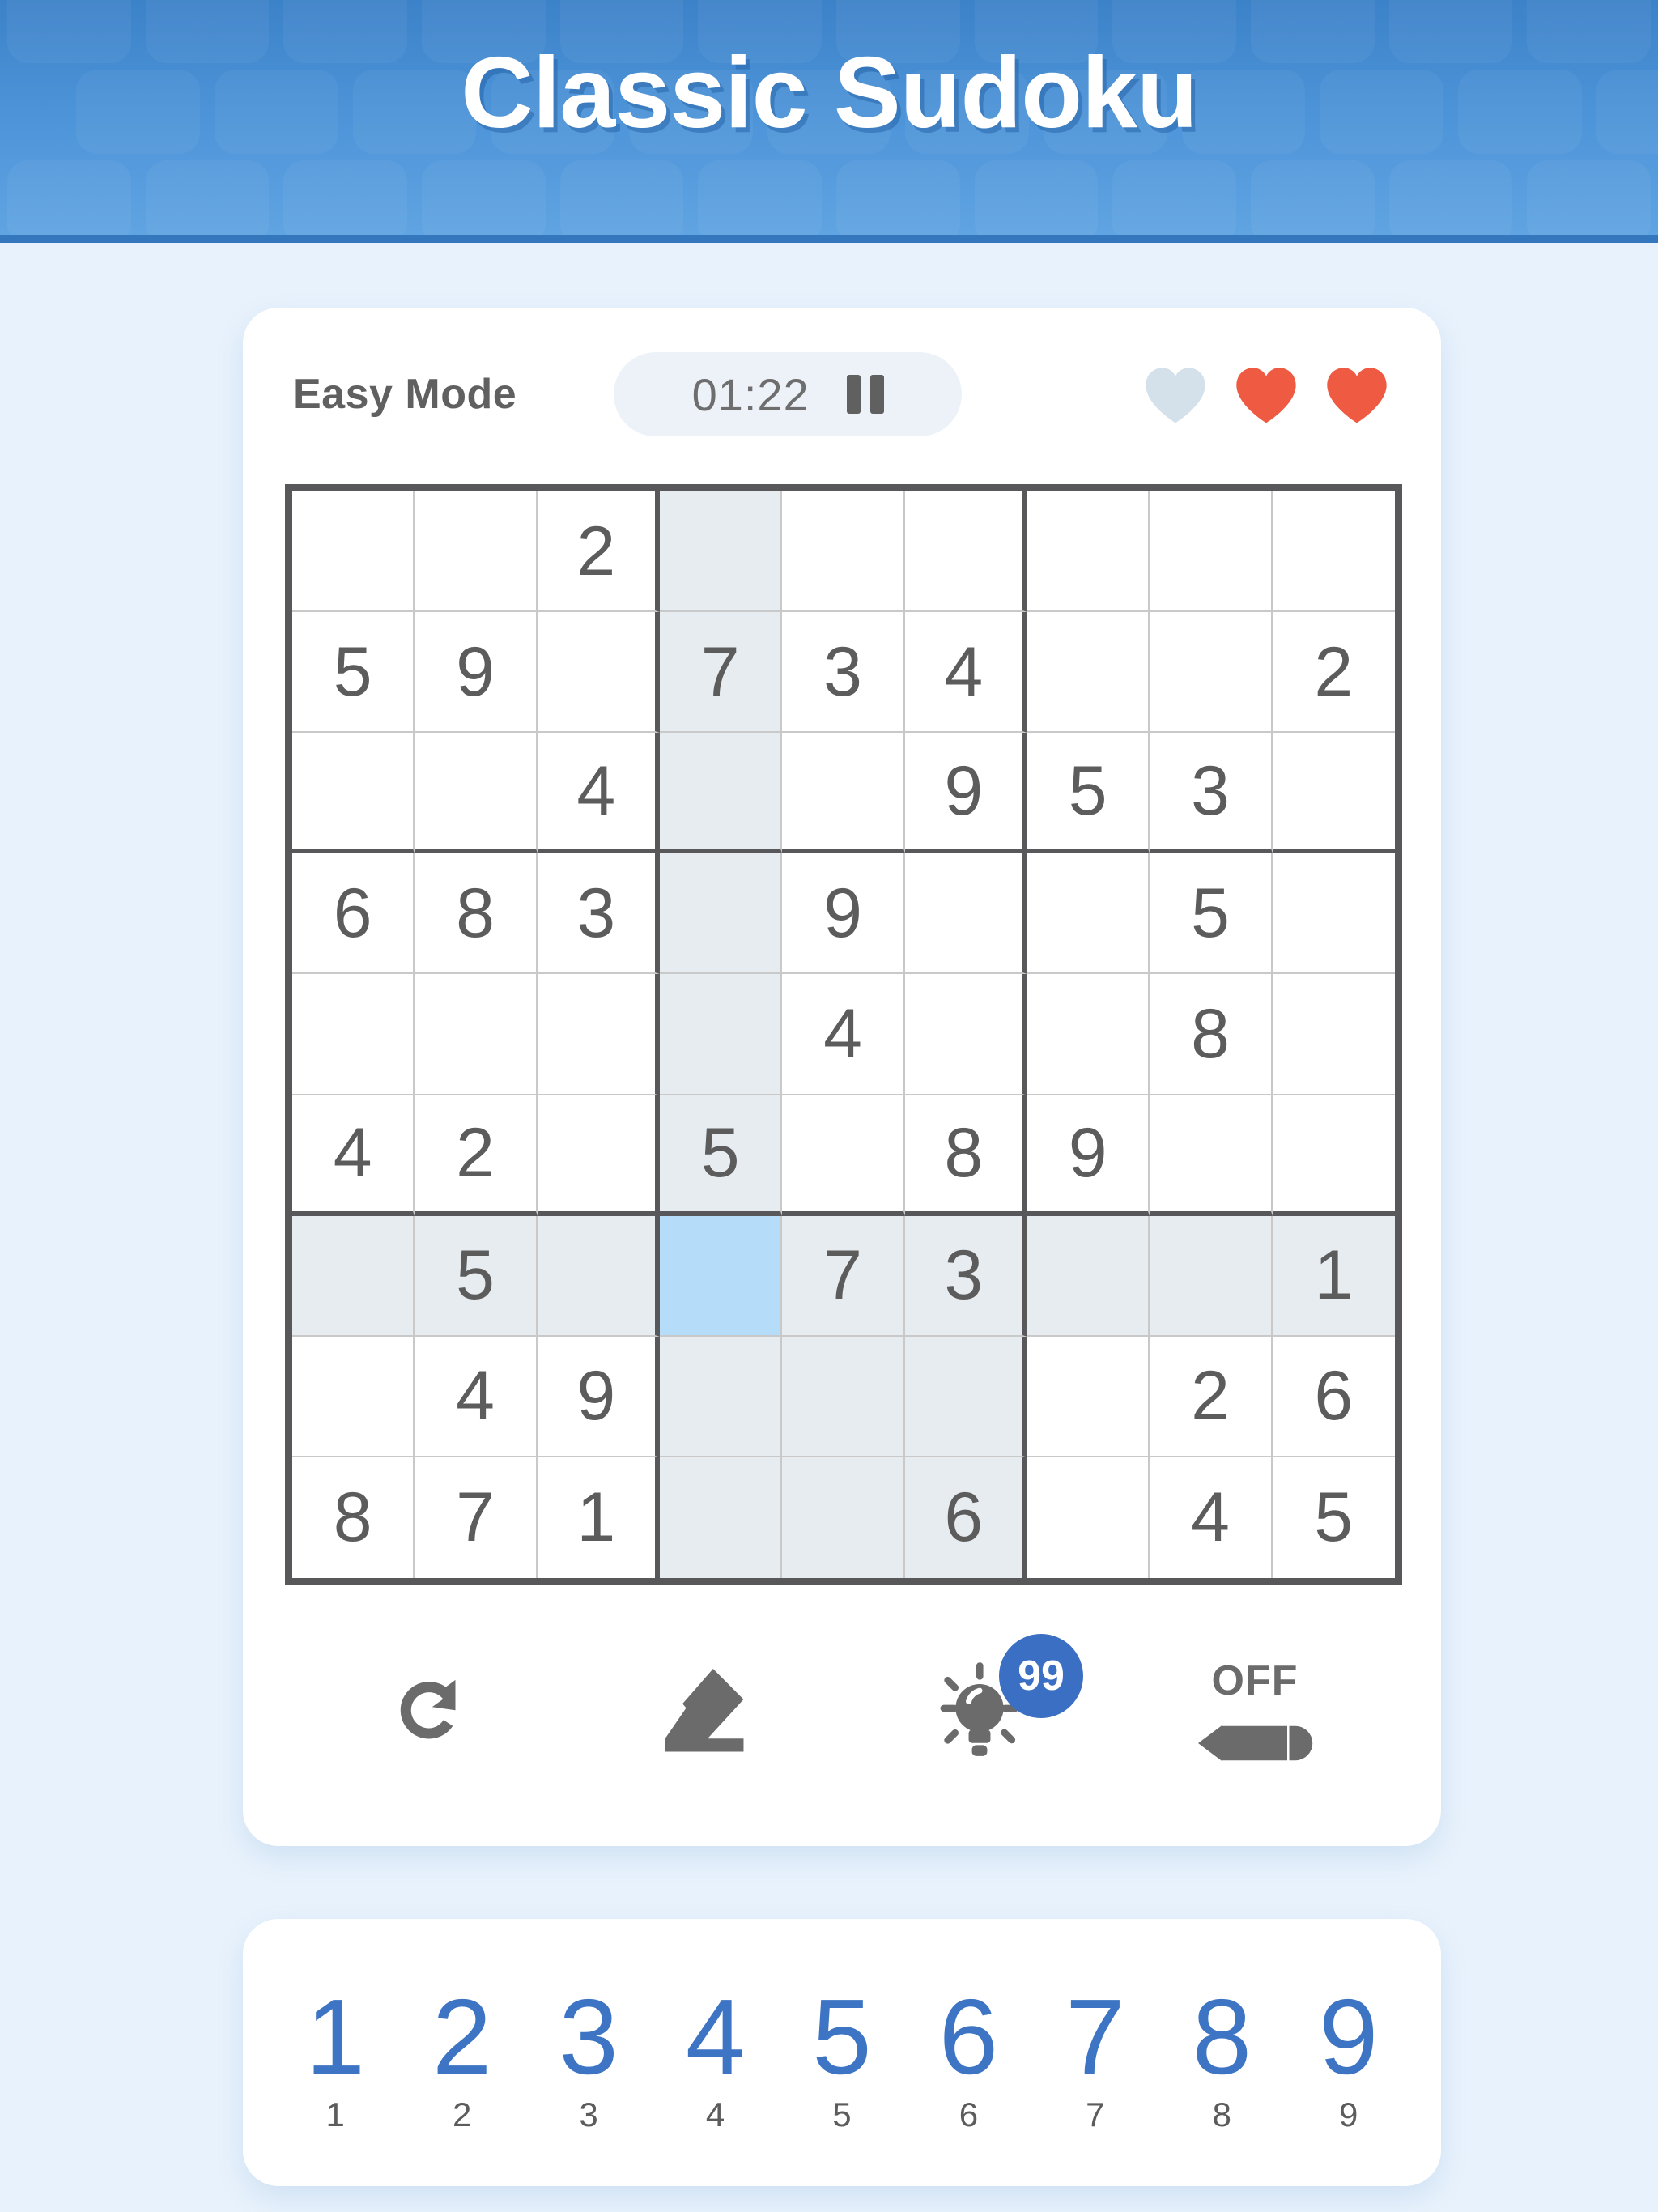 The height and width of the screenshot is (2212, 1658). Describe the element at coordinates (429, 1712) in the screenshot. I see `undo-button` at that location.